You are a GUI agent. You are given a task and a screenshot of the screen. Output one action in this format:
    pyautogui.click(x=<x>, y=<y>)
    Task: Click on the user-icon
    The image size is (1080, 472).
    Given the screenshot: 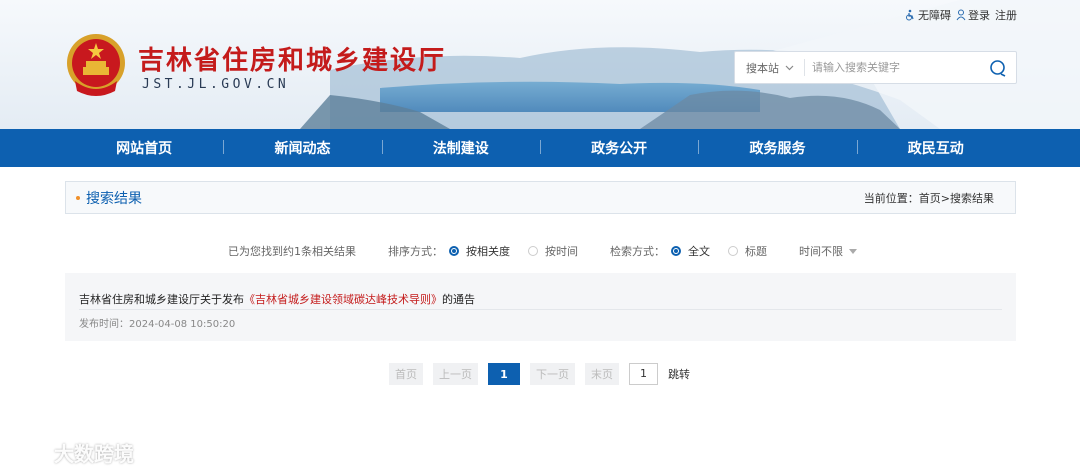 What is the action you would take?
    pyautogui.click(x=961, y=15)
    